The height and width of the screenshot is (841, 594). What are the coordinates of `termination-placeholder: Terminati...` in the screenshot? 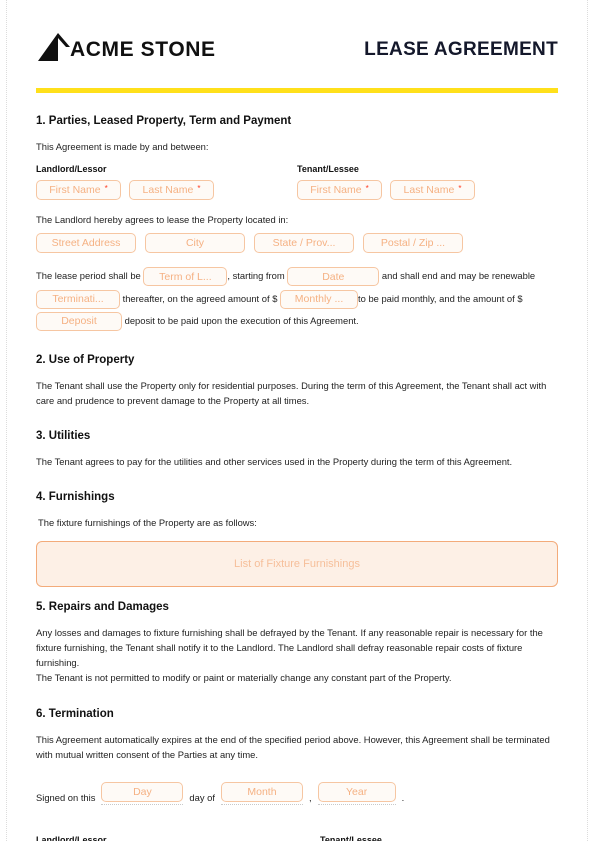 It's located at (78, 299).